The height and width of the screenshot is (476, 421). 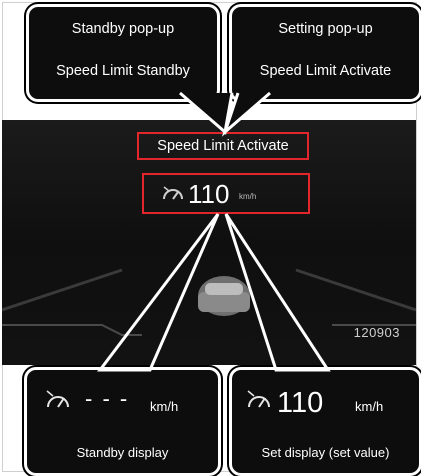 What do you see at coordinates (300, 403) in the screenshot?
I see `set-value: 110` at bounding box center [300, 403].